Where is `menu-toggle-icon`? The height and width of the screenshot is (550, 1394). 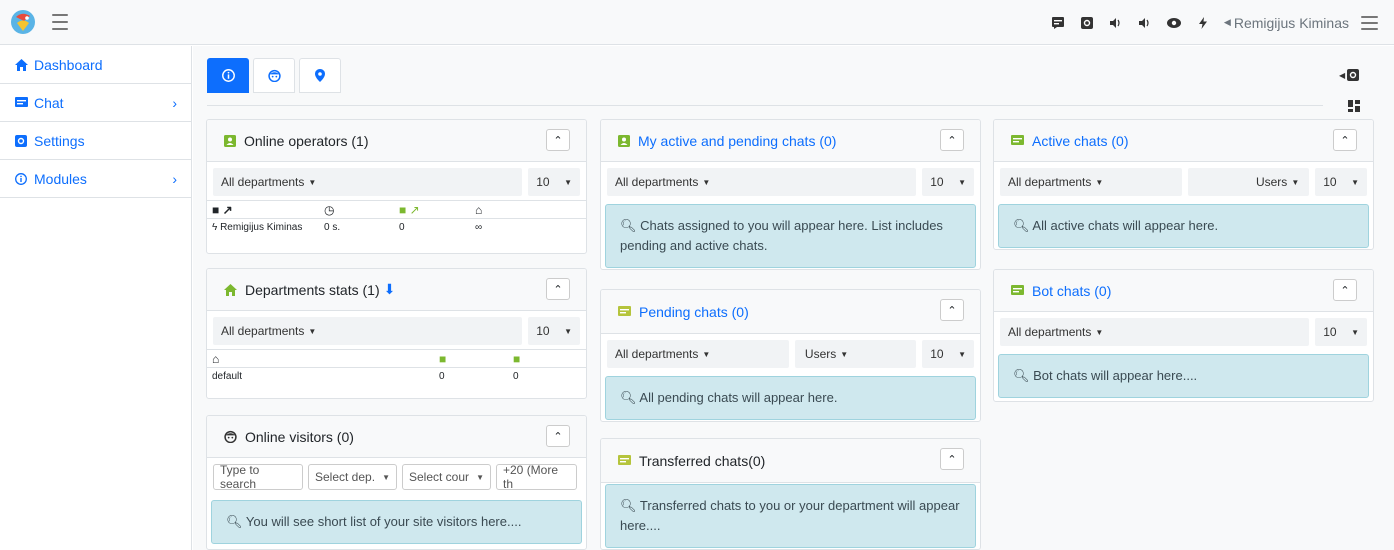 menu-toggle-icon is located at coordinates (60, 22).